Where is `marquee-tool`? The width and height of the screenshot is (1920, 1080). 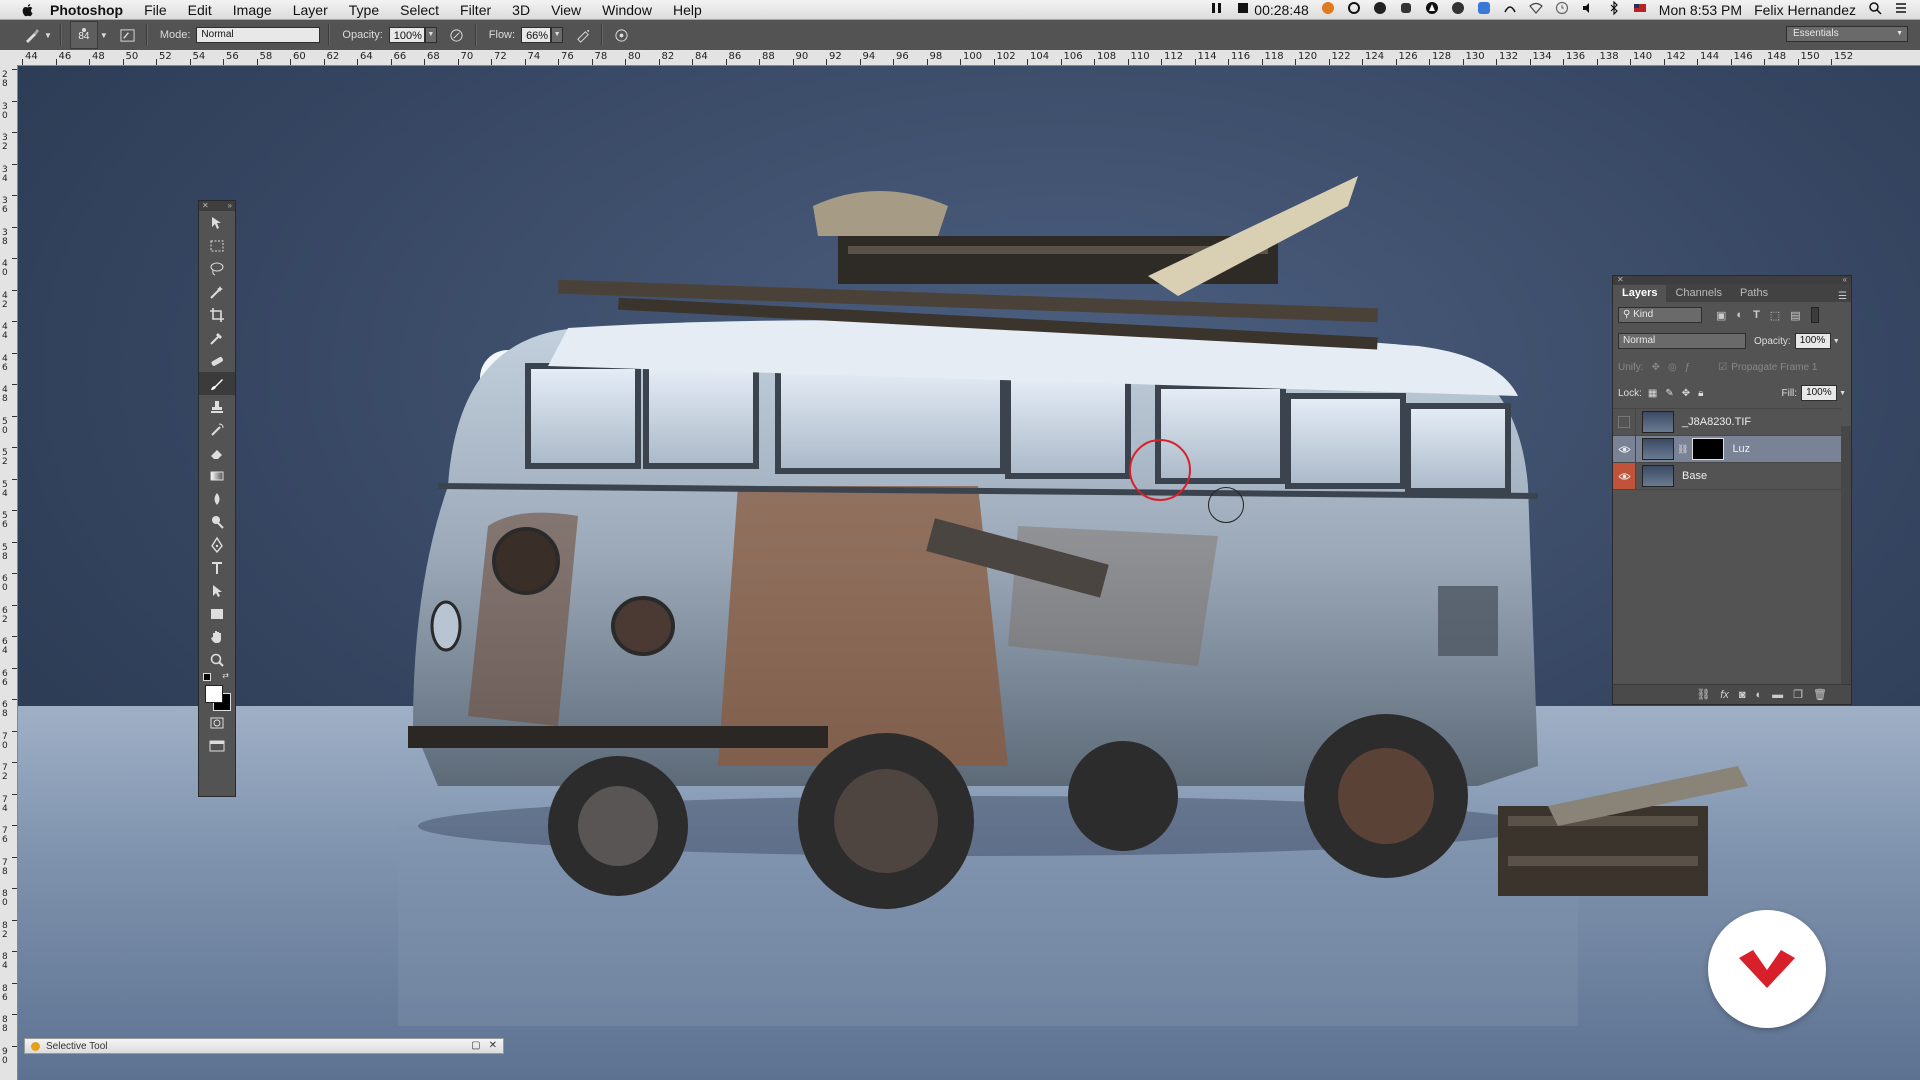
marquee-tool is located at coordinates (217, 245).